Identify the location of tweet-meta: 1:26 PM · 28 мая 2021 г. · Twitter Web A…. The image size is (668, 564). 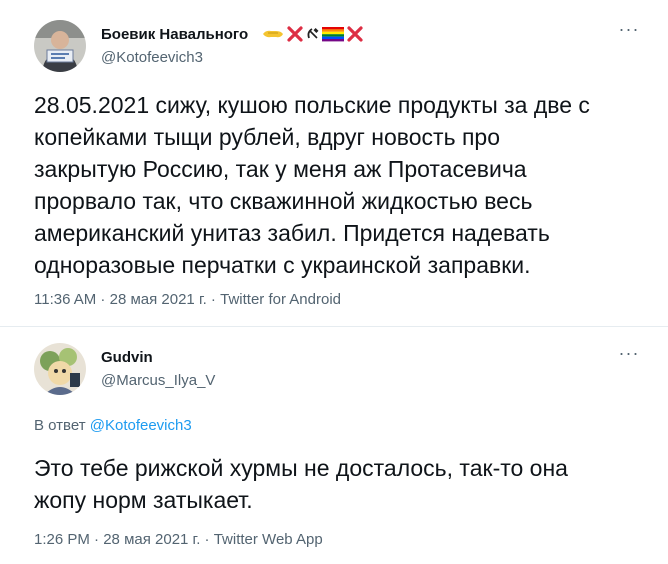
(178, 539).